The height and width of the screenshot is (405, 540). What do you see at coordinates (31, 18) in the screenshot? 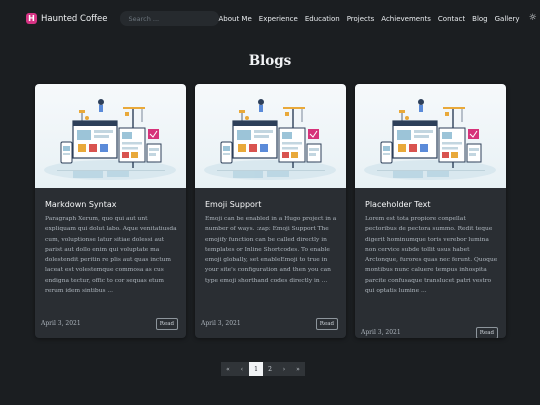
I see `brand-logo-icon: H` at bounding box center [31, 18].